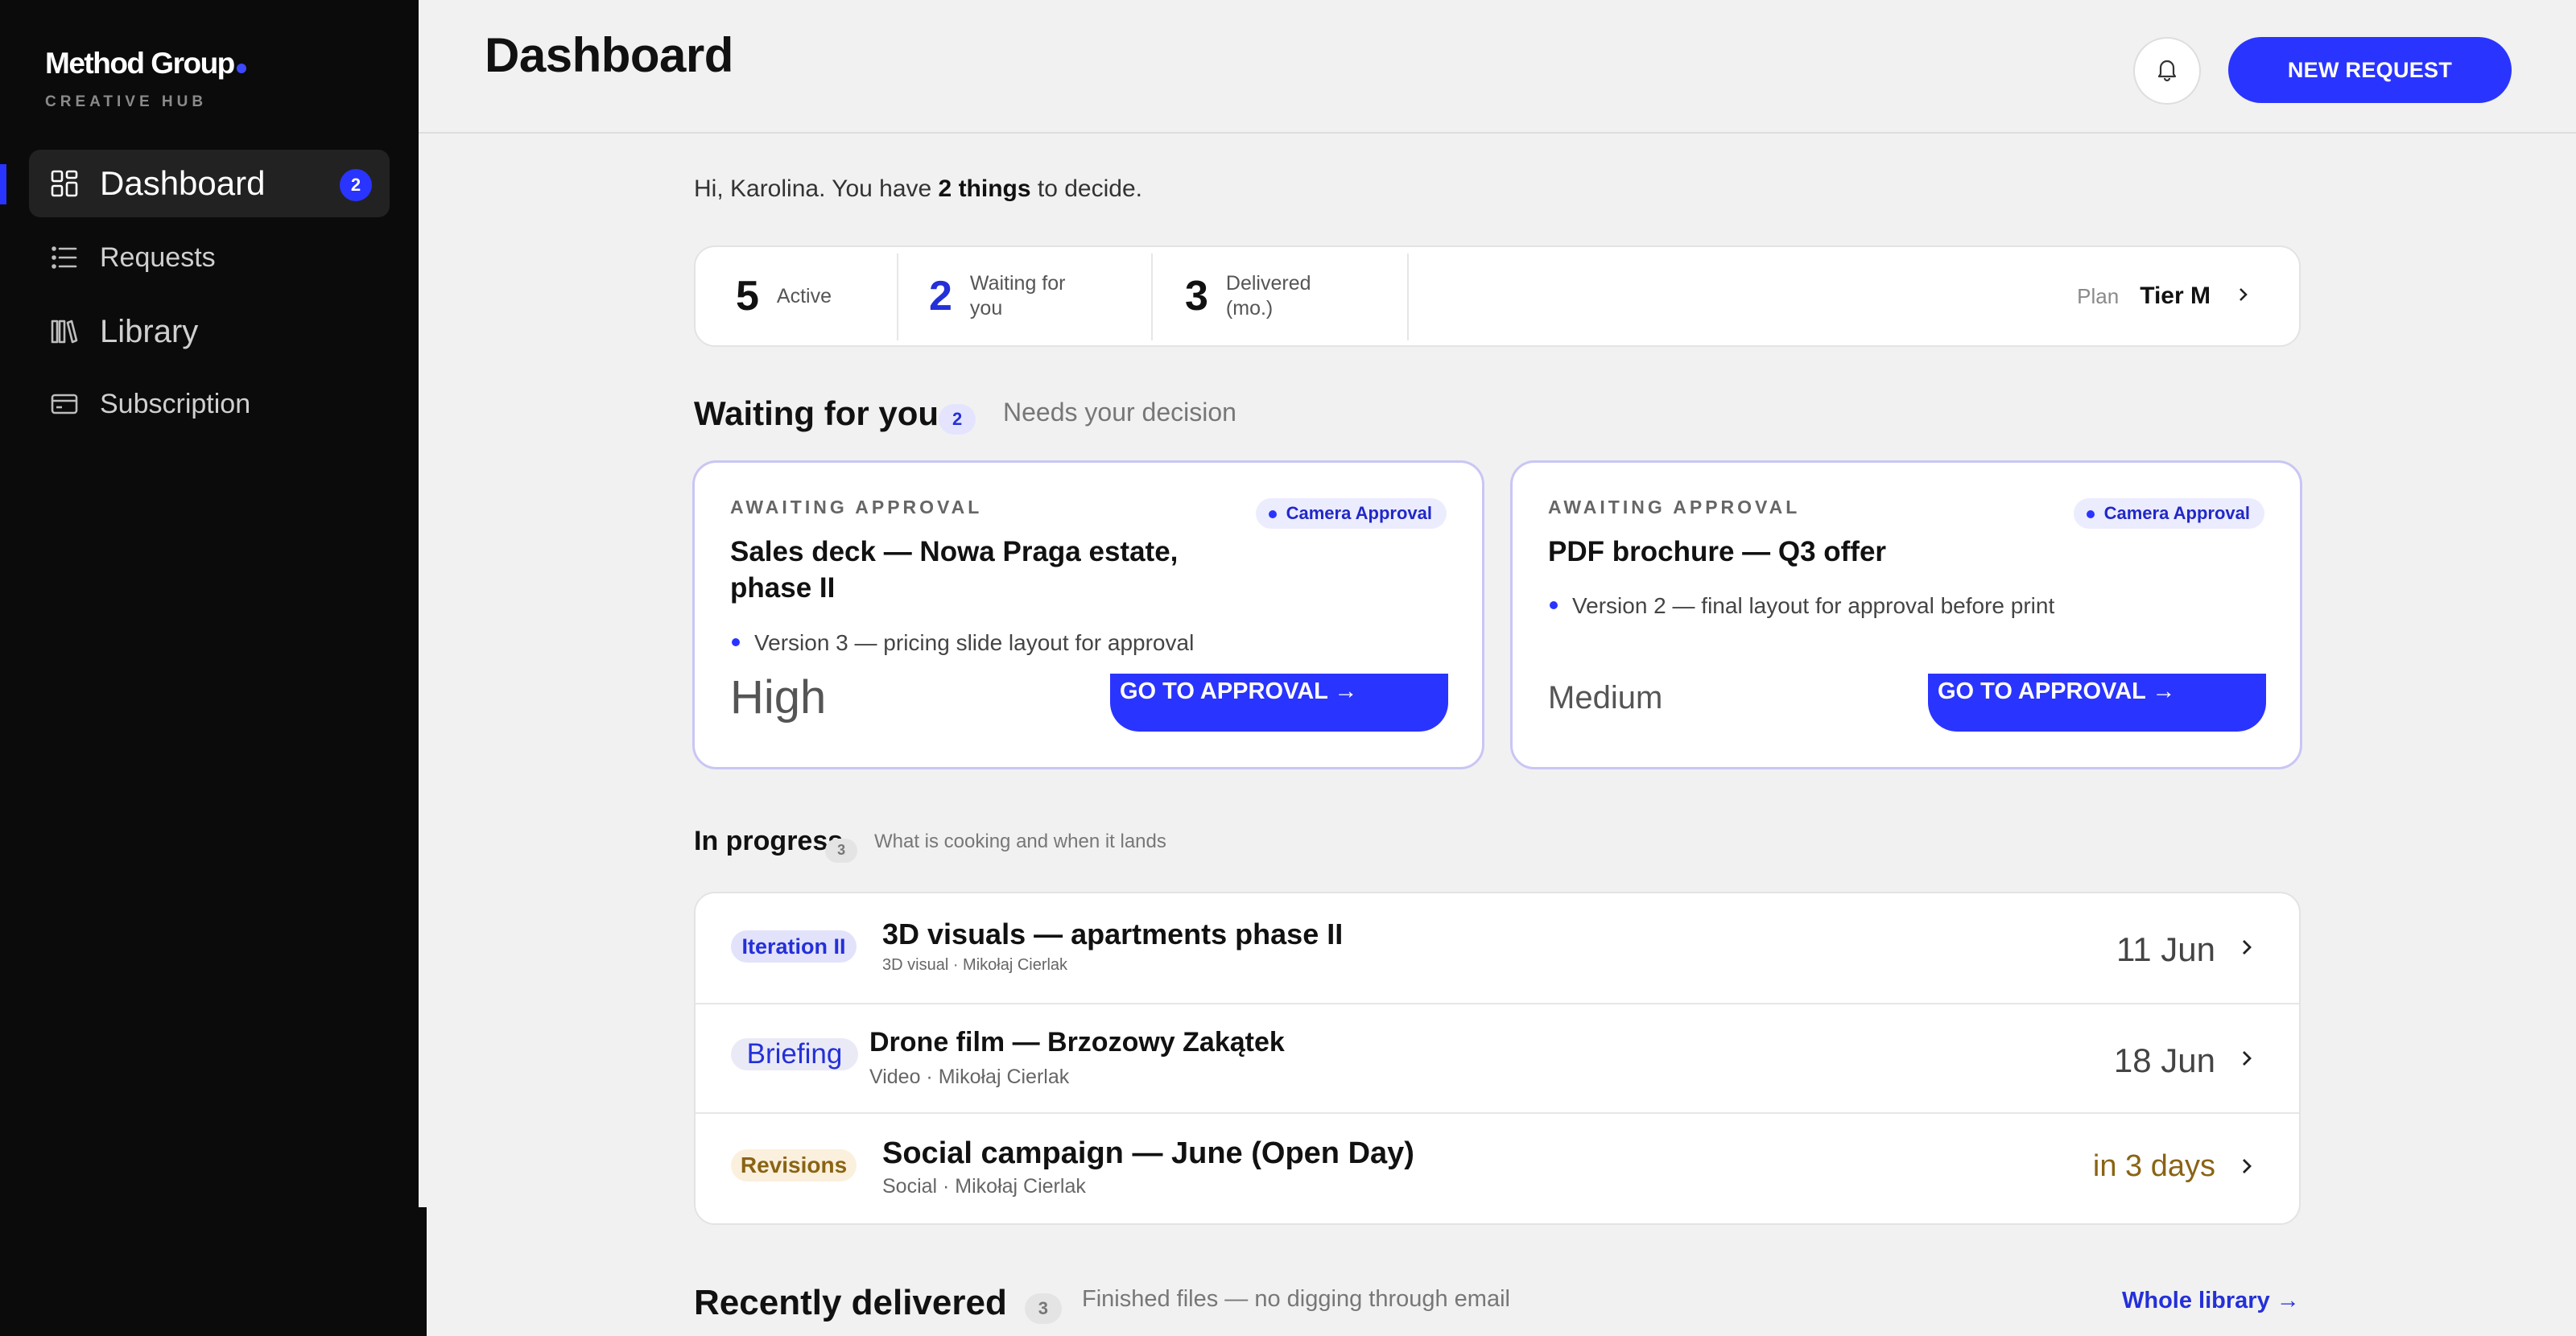  What do you see at coordinates (149, 331) in the screenshot?
I see `sidebar-item-label: Library` at bounding box center [149, 331].